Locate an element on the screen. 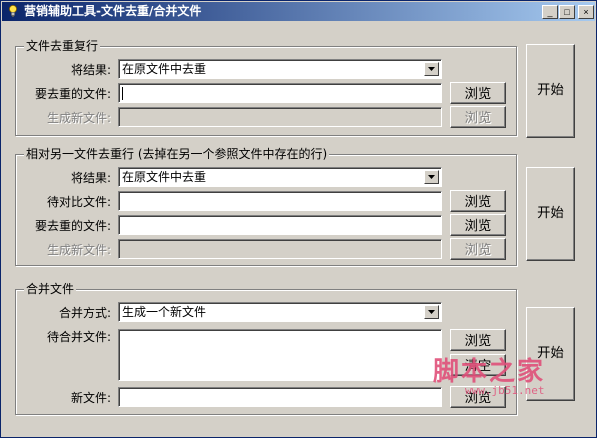 This screenshot has height=438, width=597. maximize-button: □ is located at coordinates (567, 12).